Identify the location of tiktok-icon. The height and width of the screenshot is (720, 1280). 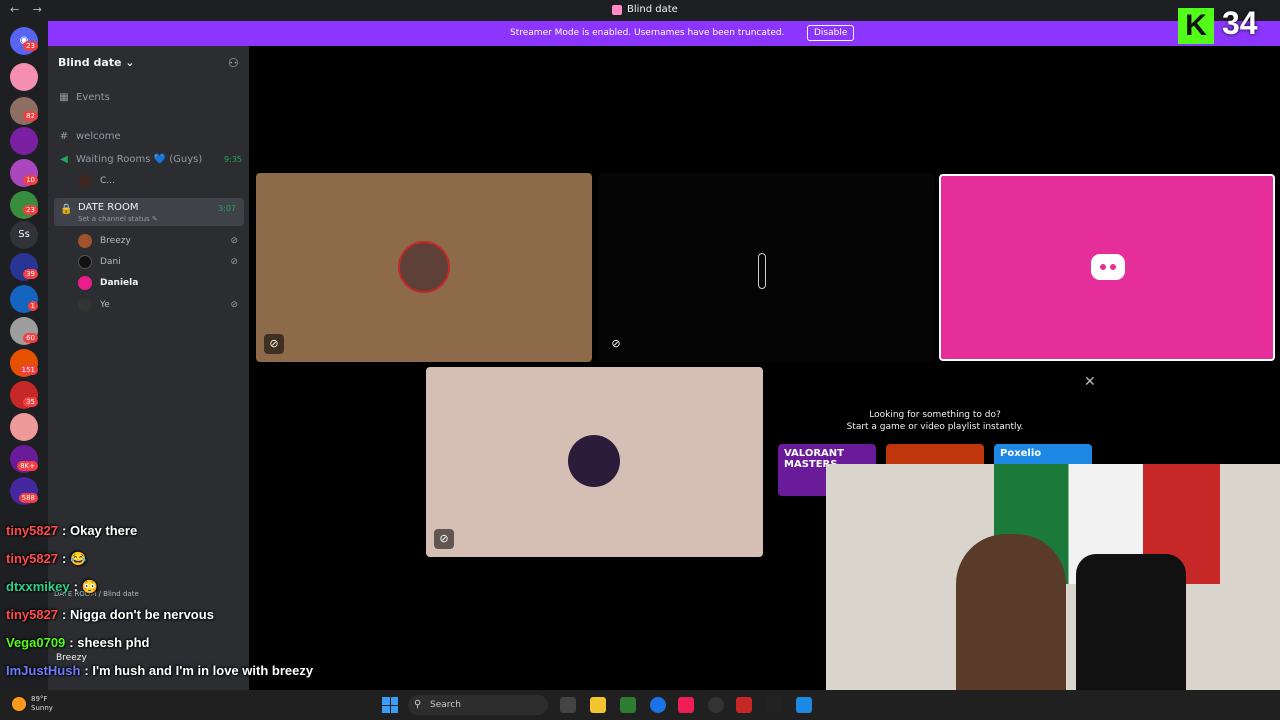
(686, 705).